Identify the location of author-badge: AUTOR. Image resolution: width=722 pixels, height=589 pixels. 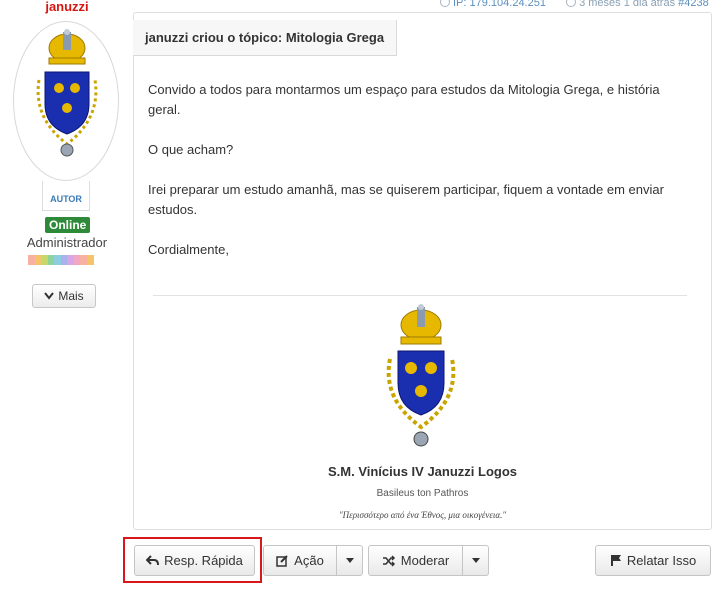
(66, 196).